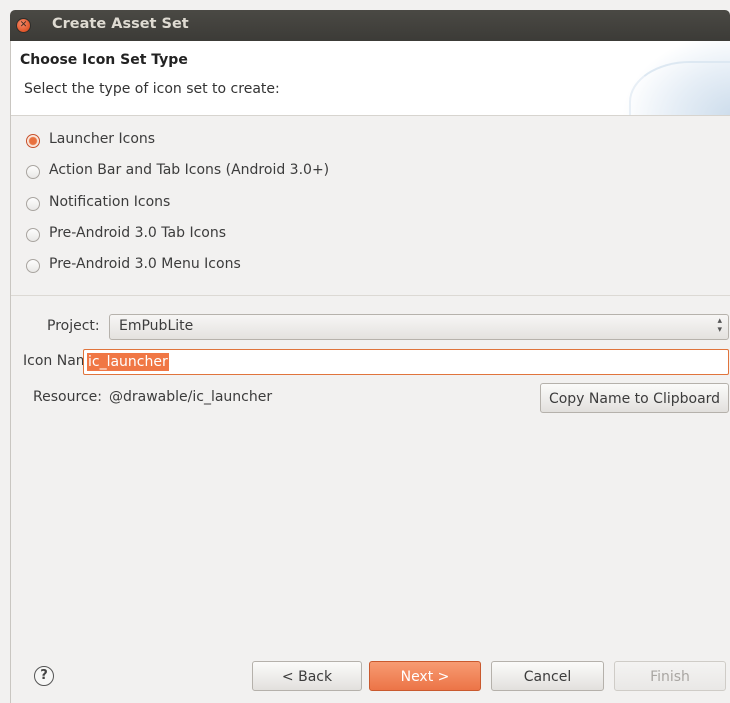 The image size is (730, 703). What do you see at coordinates (102, 139) in the screenshot?
I see `radio-label: Launcher Icons` at bounding box center [102, 139].